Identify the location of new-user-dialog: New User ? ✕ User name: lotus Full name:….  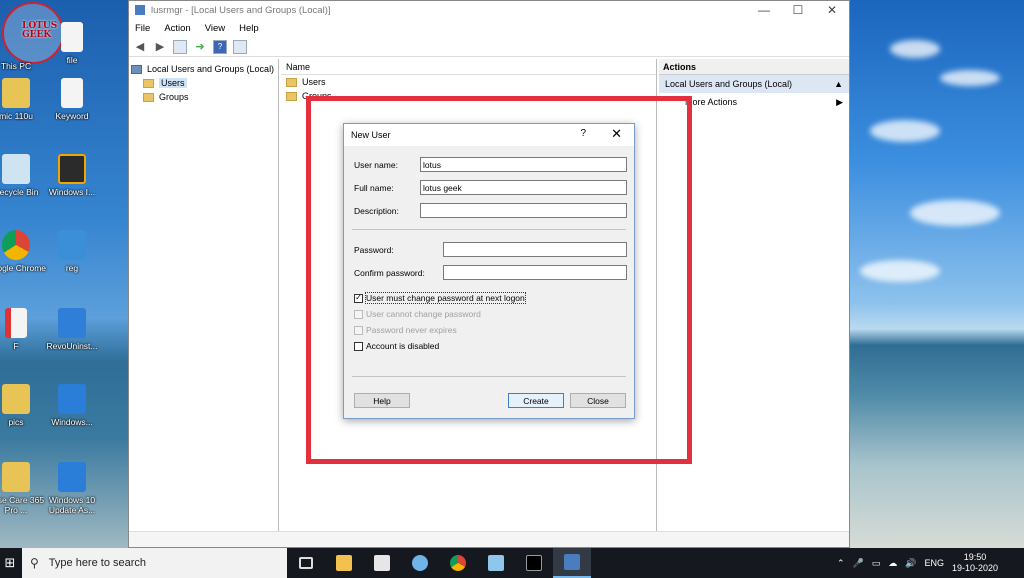
(489, 271).